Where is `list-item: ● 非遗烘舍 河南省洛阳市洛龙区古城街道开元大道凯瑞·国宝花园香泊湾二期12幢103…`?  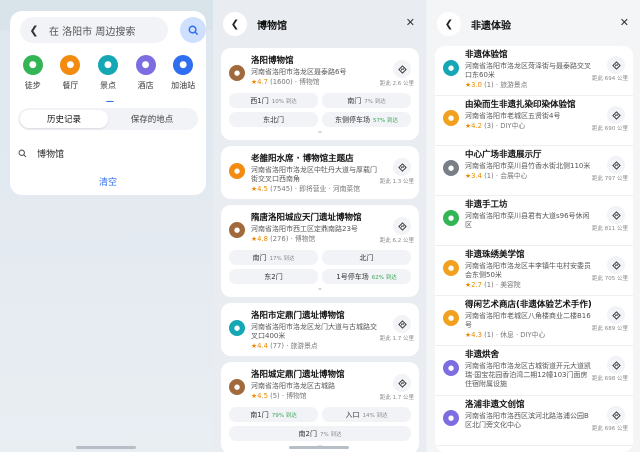 list-item: ● 非遗烘舍 河南省洛阳市洛龙区古城街道开元大道凯瑞·国宝花园香泊湾二期12幢103… is located at coordinates (534, 371).